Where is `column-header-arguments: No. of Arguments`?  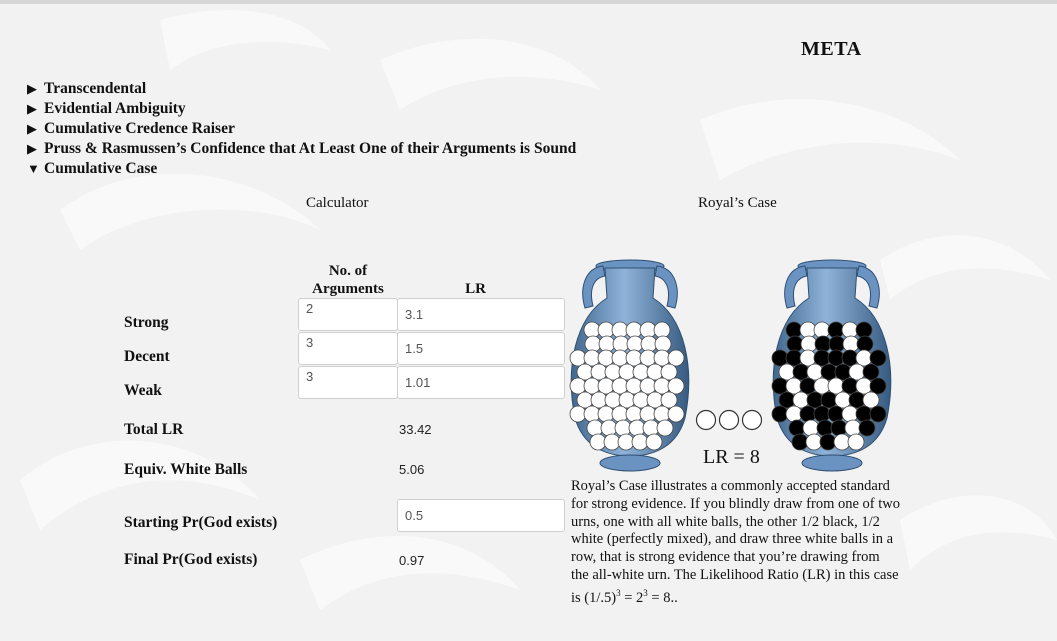 column-header-arguments: No. of Arguments is located at coordinates (348, 280).